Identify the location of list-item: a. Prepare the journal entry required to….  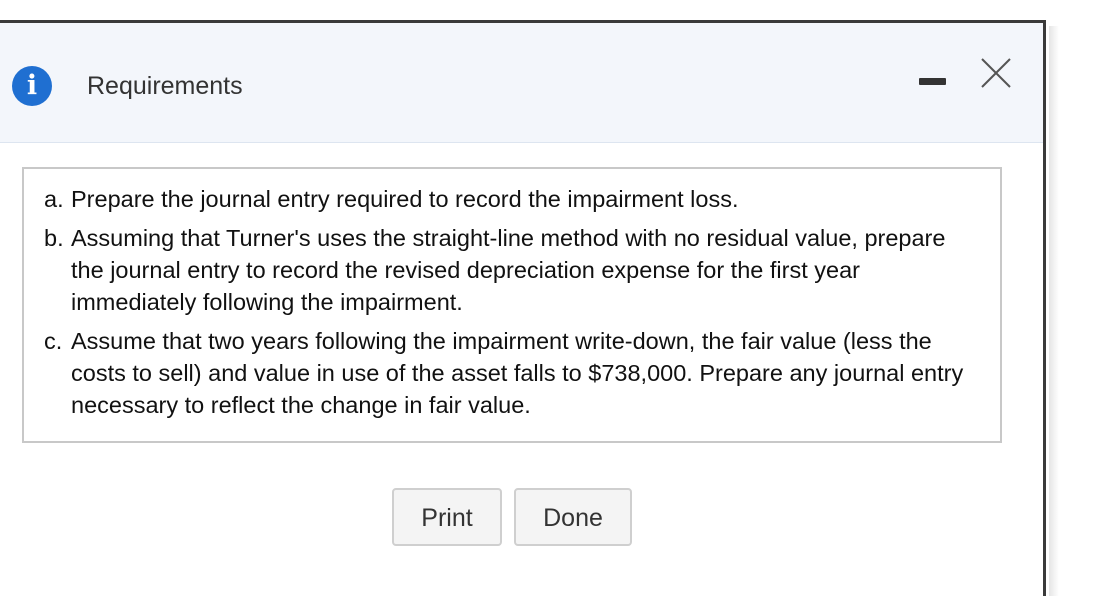
(512, 199).